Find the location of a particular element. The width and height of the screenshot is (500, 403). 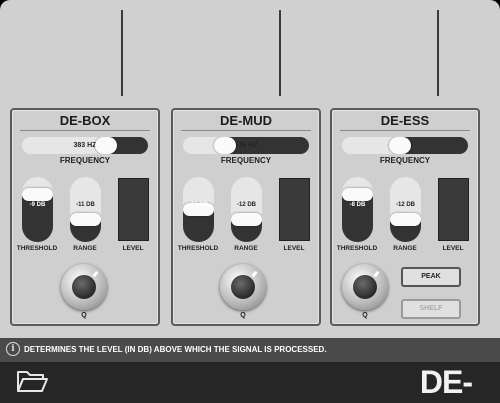

threshold-slider: -8 DB is located at coordinates (357, 209).